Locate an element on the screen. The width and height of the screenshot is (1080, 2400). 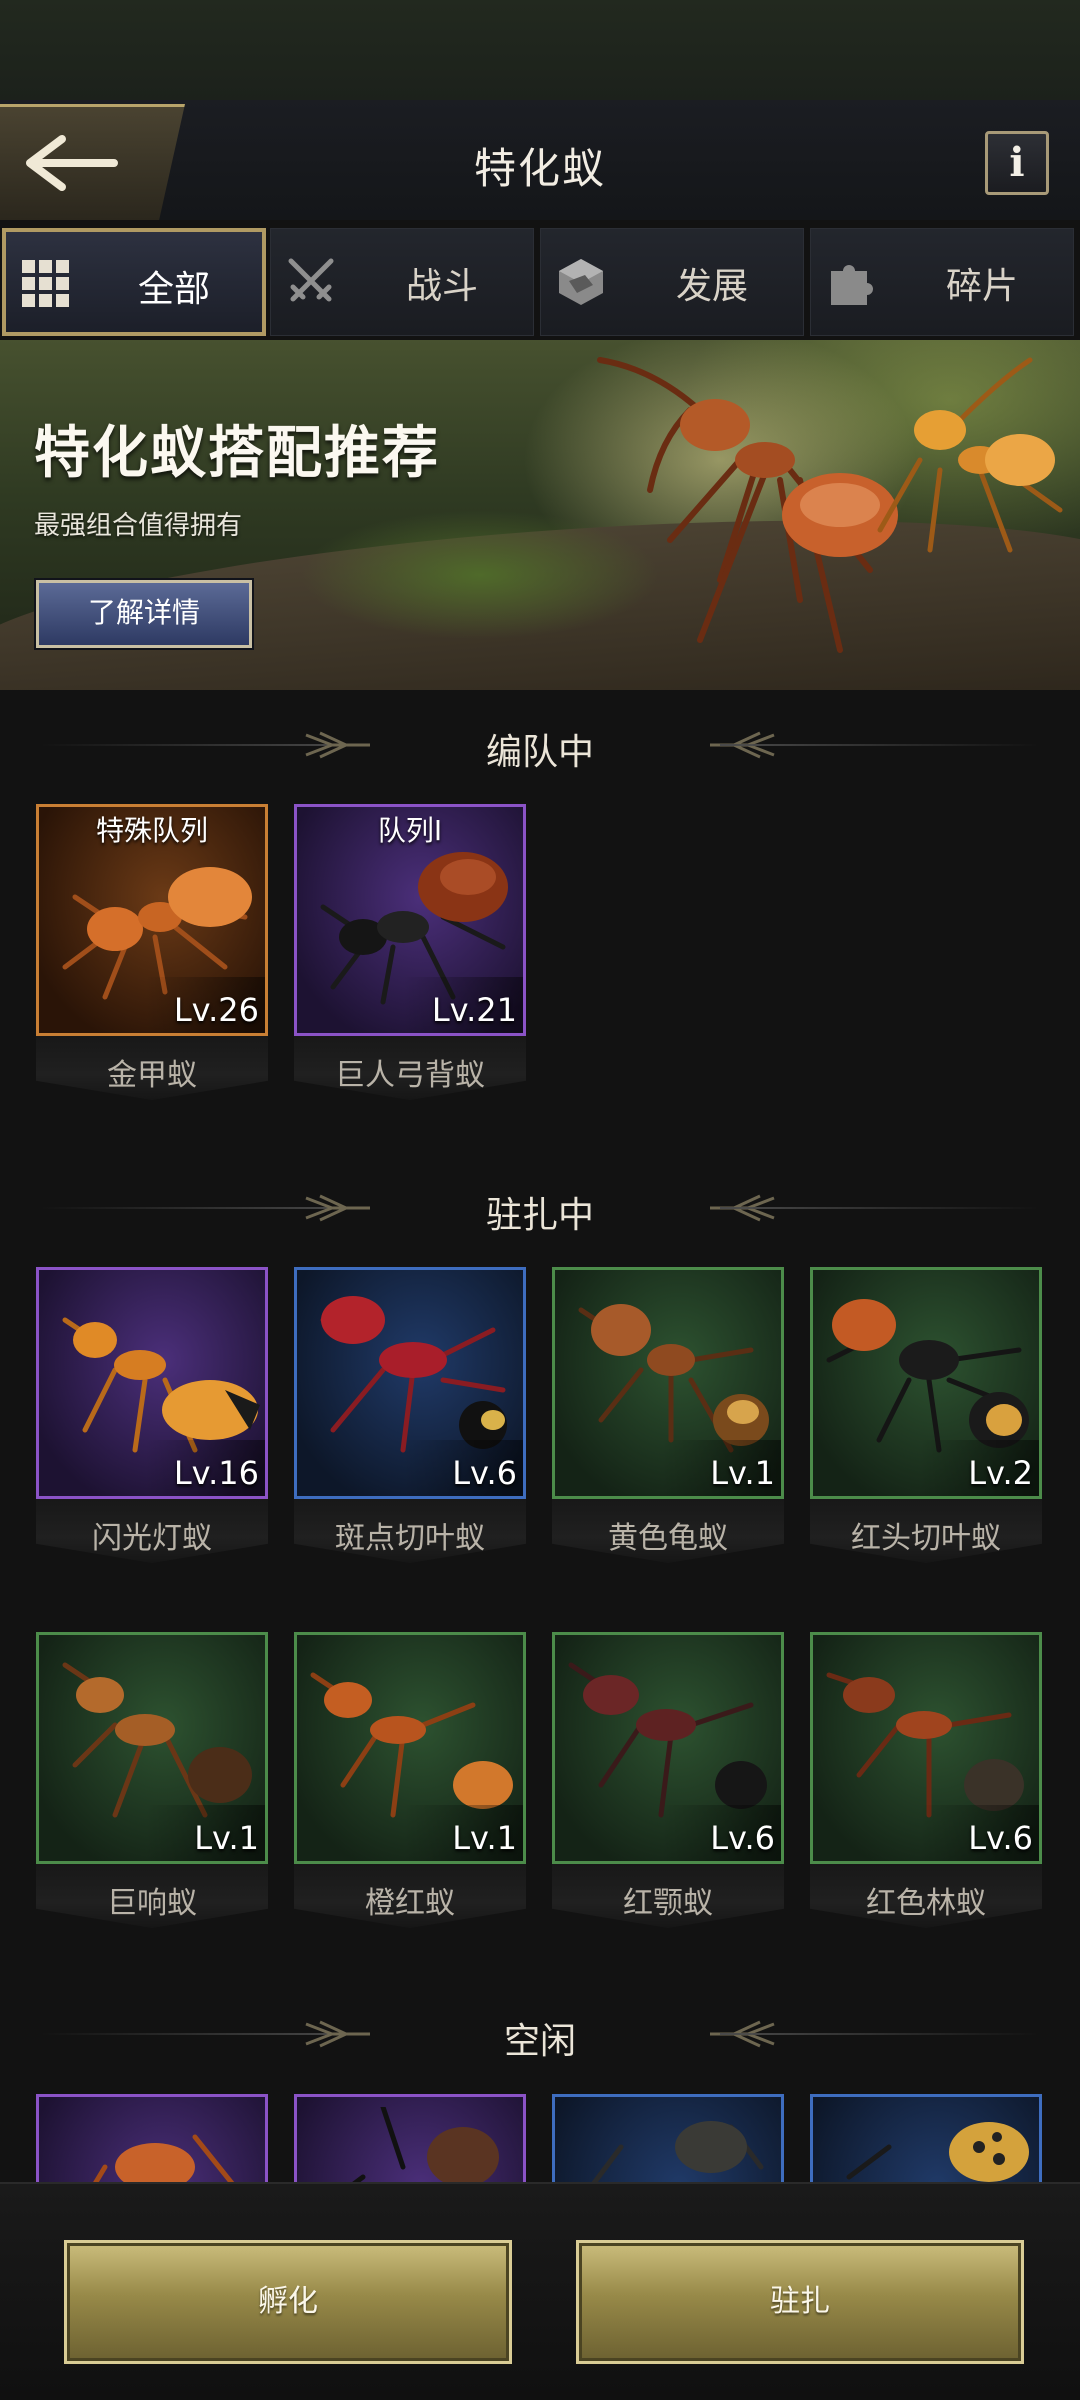
crossed-swords-icon is located at coordinates (311, 280).